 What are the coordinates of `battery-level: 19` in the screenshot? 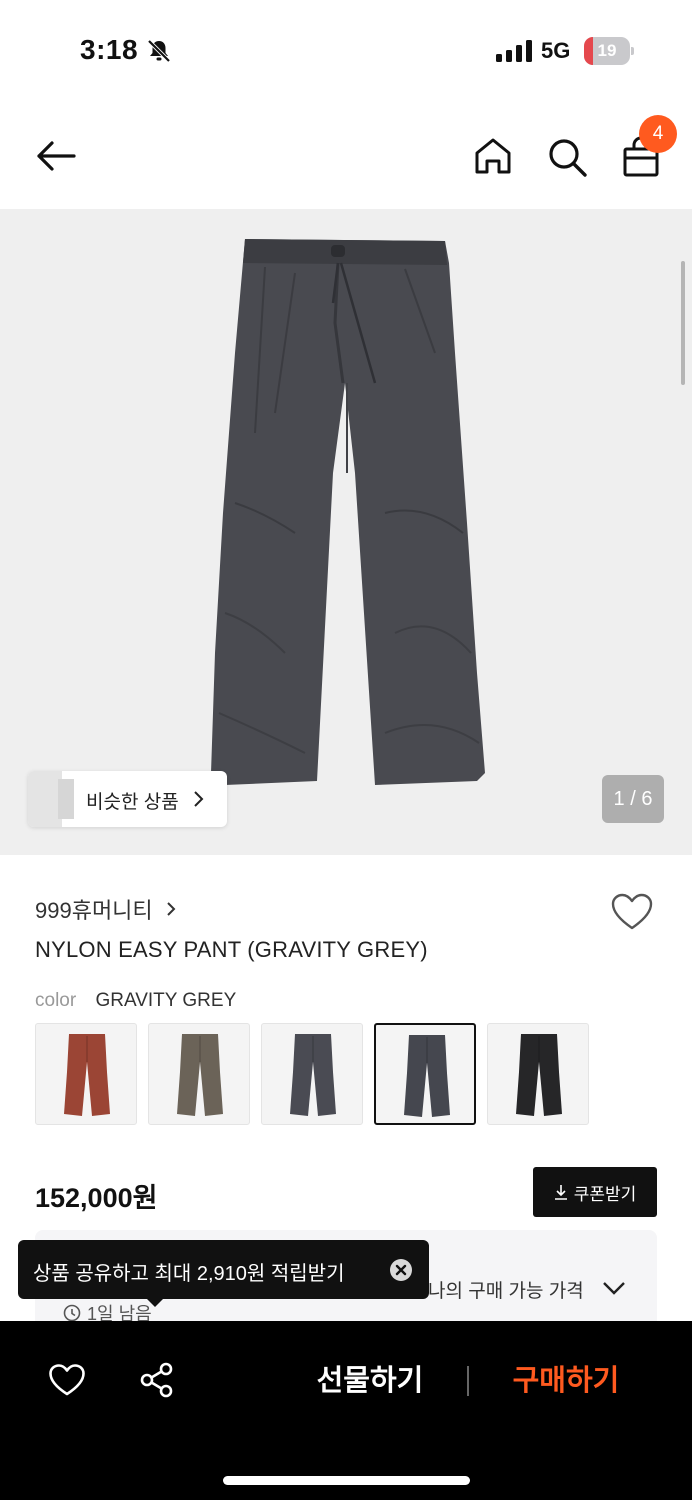 It's located at (607, 50).